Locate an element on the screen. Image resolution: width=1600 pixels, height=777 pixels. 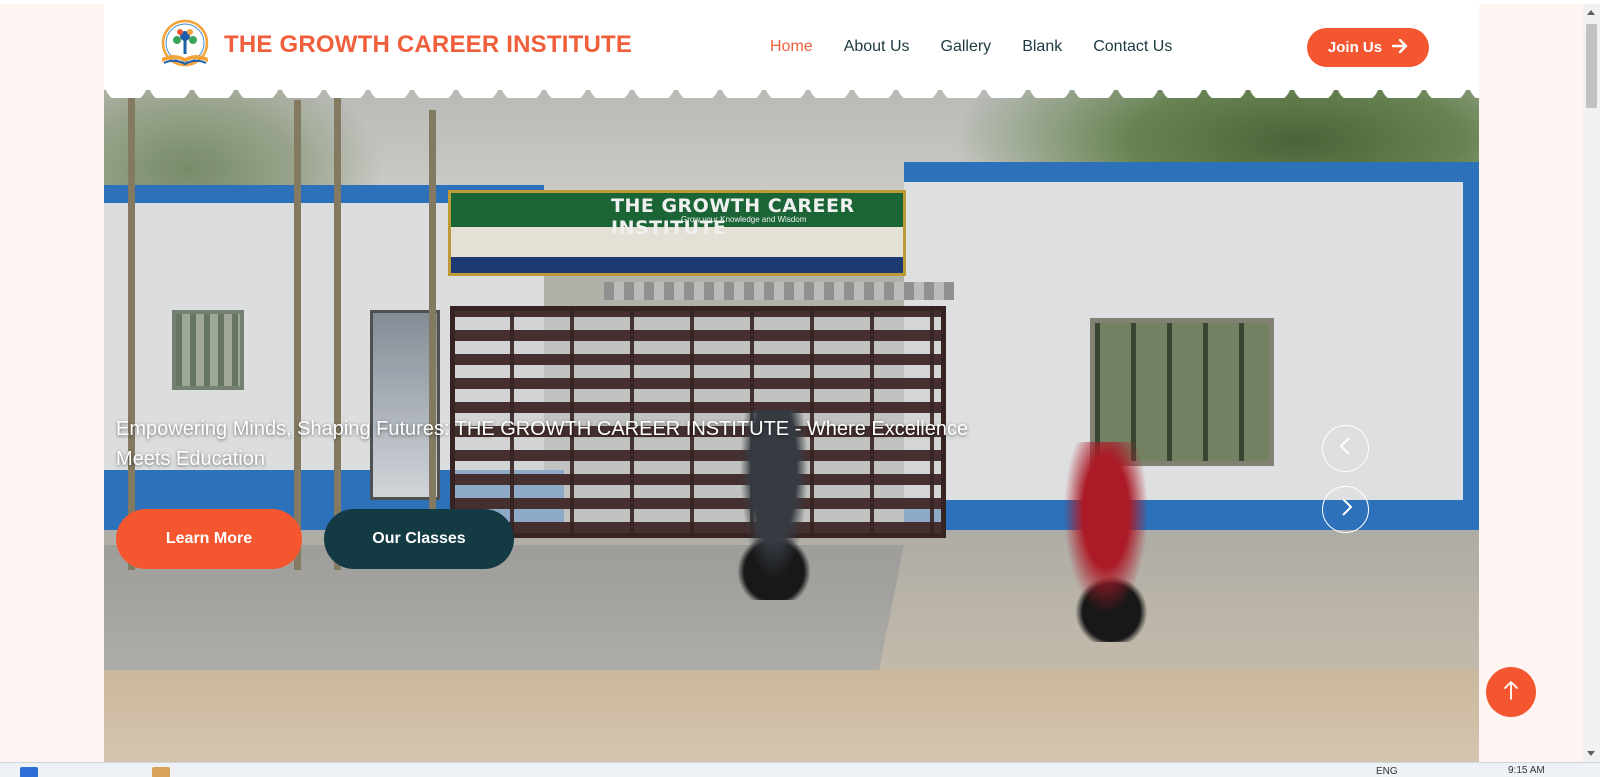
arrow-up-icon is located at coordinates (1511, 692).